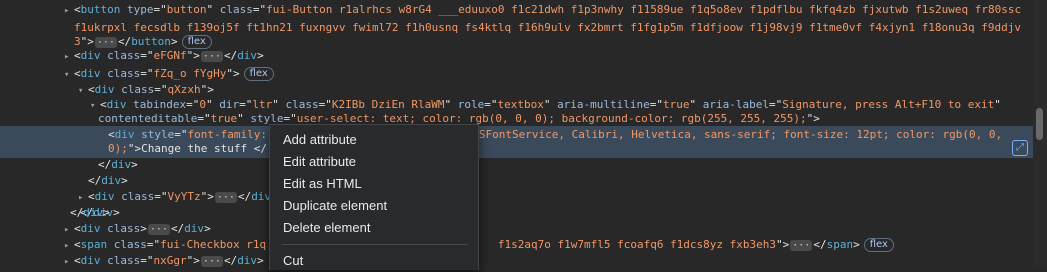 This screenshot has width=1047, height=272. What do you see at coordinates (375, 244) in the screenshot?
I see `menu-separator` at bounding box center [375, 244].